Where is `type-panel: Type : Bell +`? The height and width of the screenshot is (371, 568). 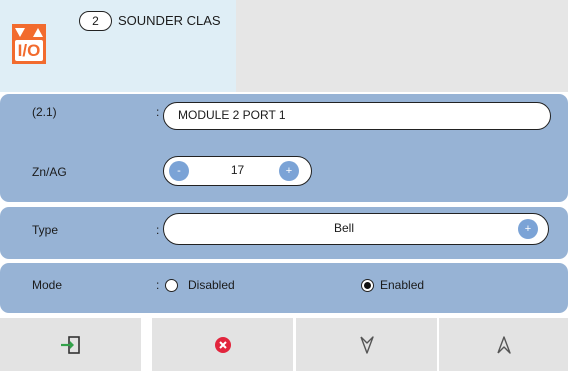
type-panel: Type : Bell + is located at coordinates (284, 233).